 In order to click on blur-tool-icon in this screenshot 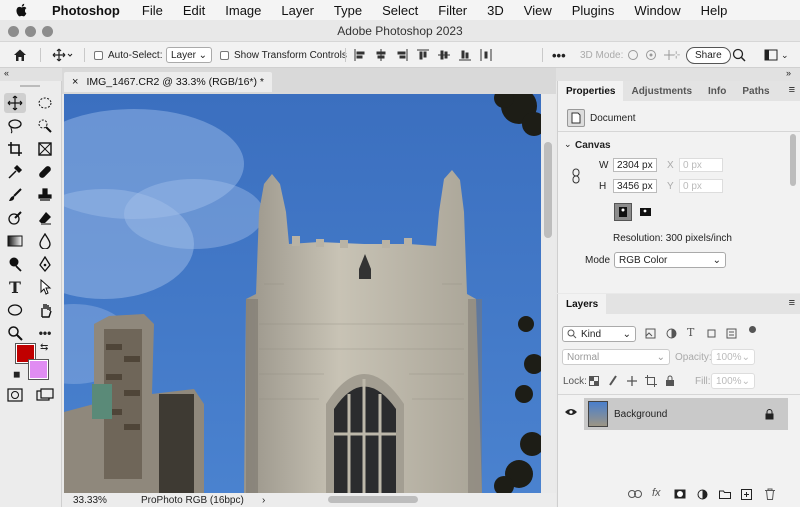, I will do `click(45, 241)`.